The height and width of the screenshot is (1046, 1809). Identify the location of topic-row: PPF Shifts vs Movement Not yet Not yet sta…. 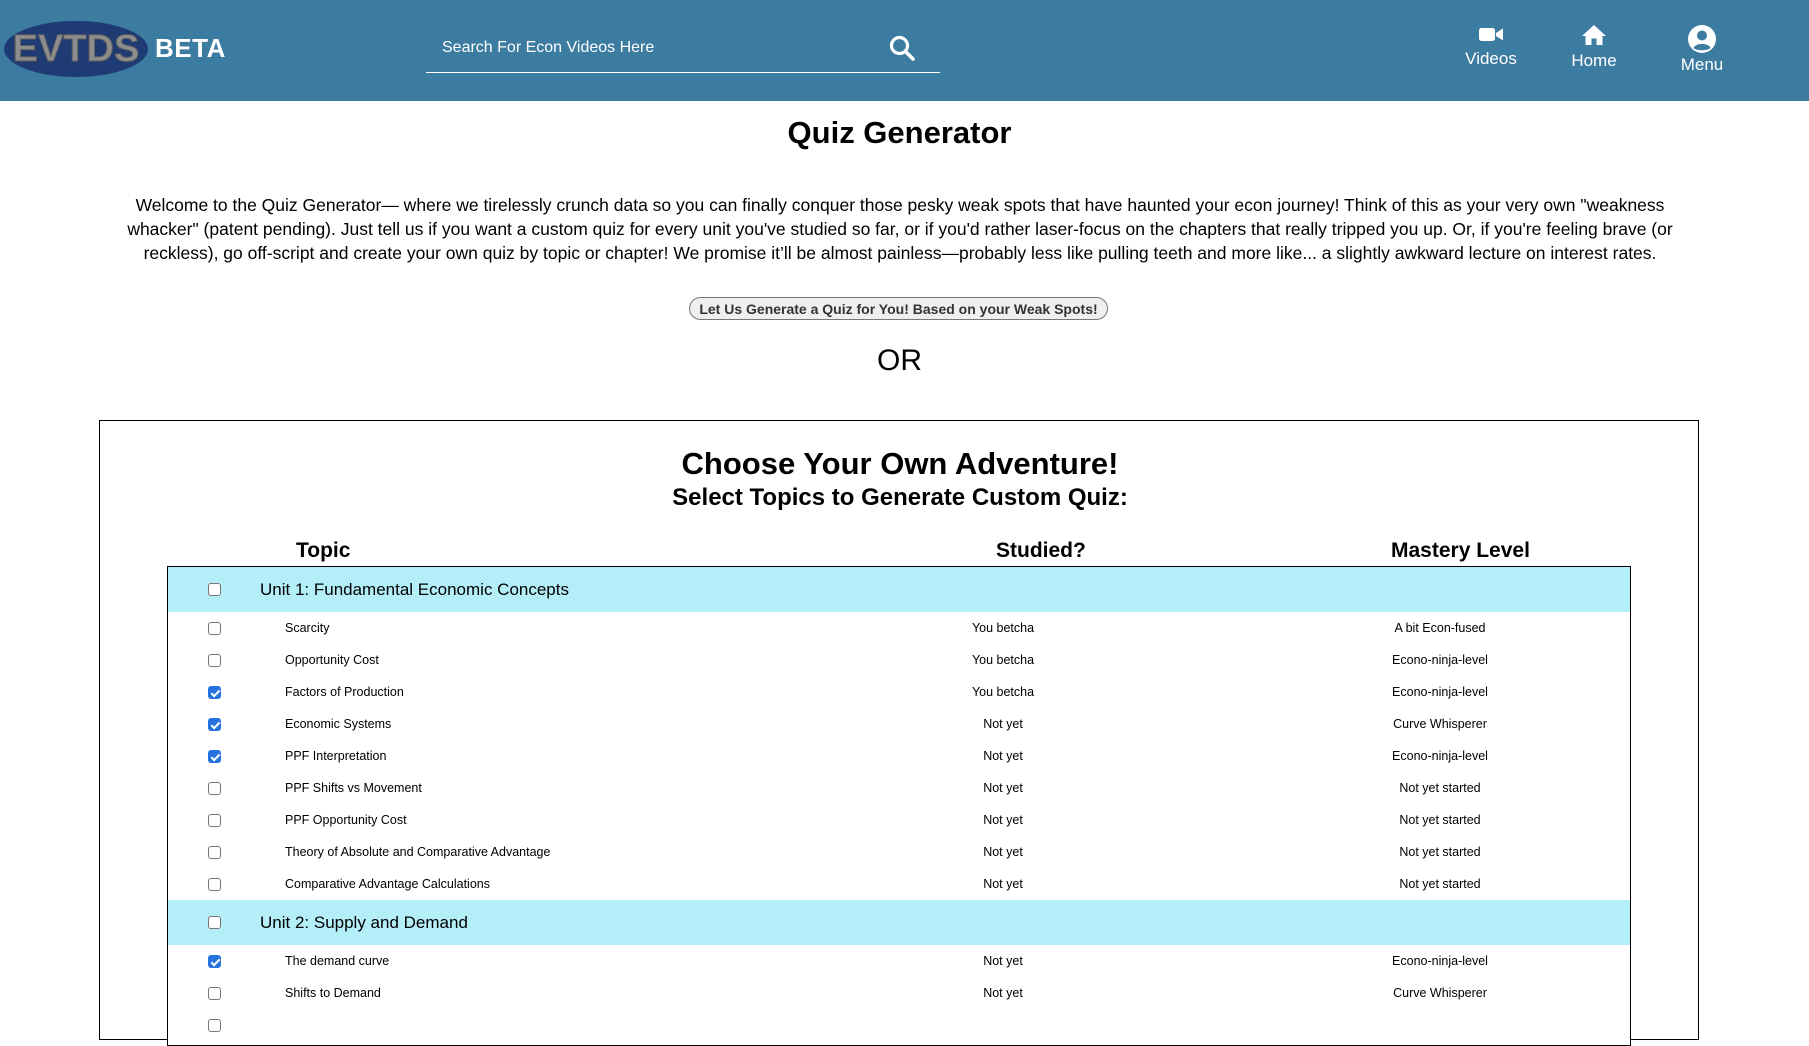
(899, 788).